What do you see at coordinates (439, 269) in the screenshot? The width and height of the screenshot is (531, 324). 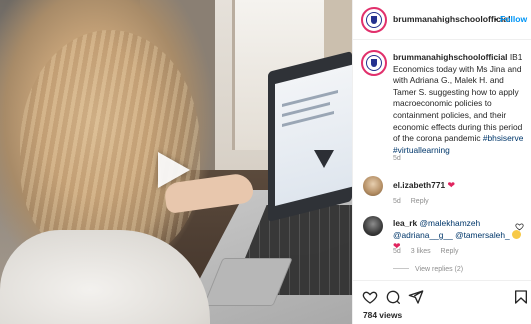 I see `view-replies-label: View replies (2)` at bounding box center [439, 269].